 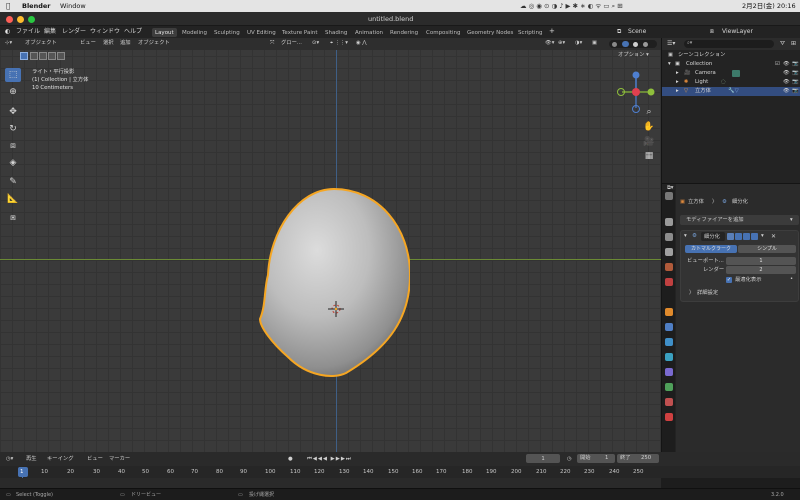 I want to click on tab-geometry-nodes: Geometry Nodes, so click(x=490, y=32).